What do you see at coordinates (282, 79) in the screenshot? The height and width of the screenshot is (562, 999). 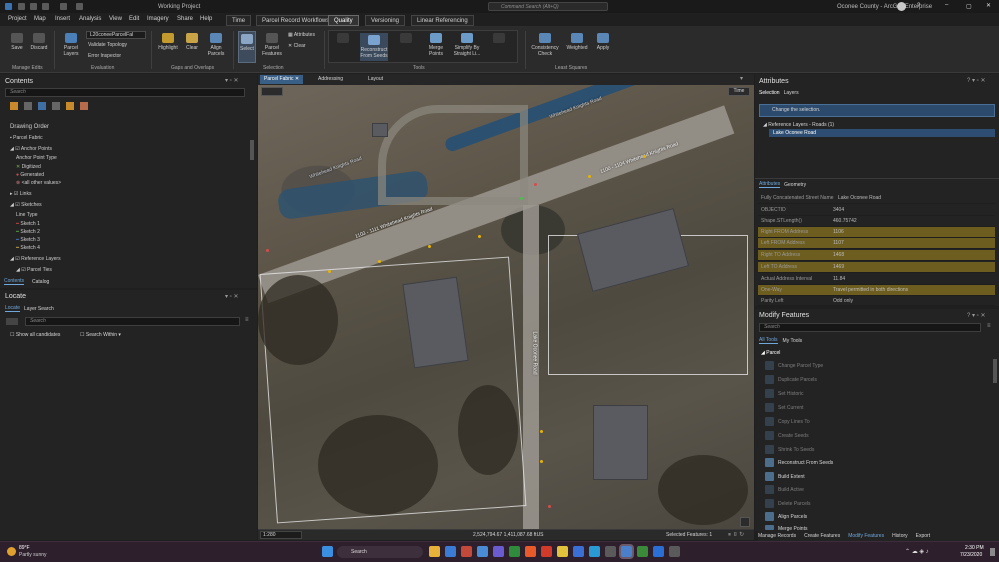 I see `tab-parcel-fabric: Parcel Fabric ✕` at bounding box center [282, 79].